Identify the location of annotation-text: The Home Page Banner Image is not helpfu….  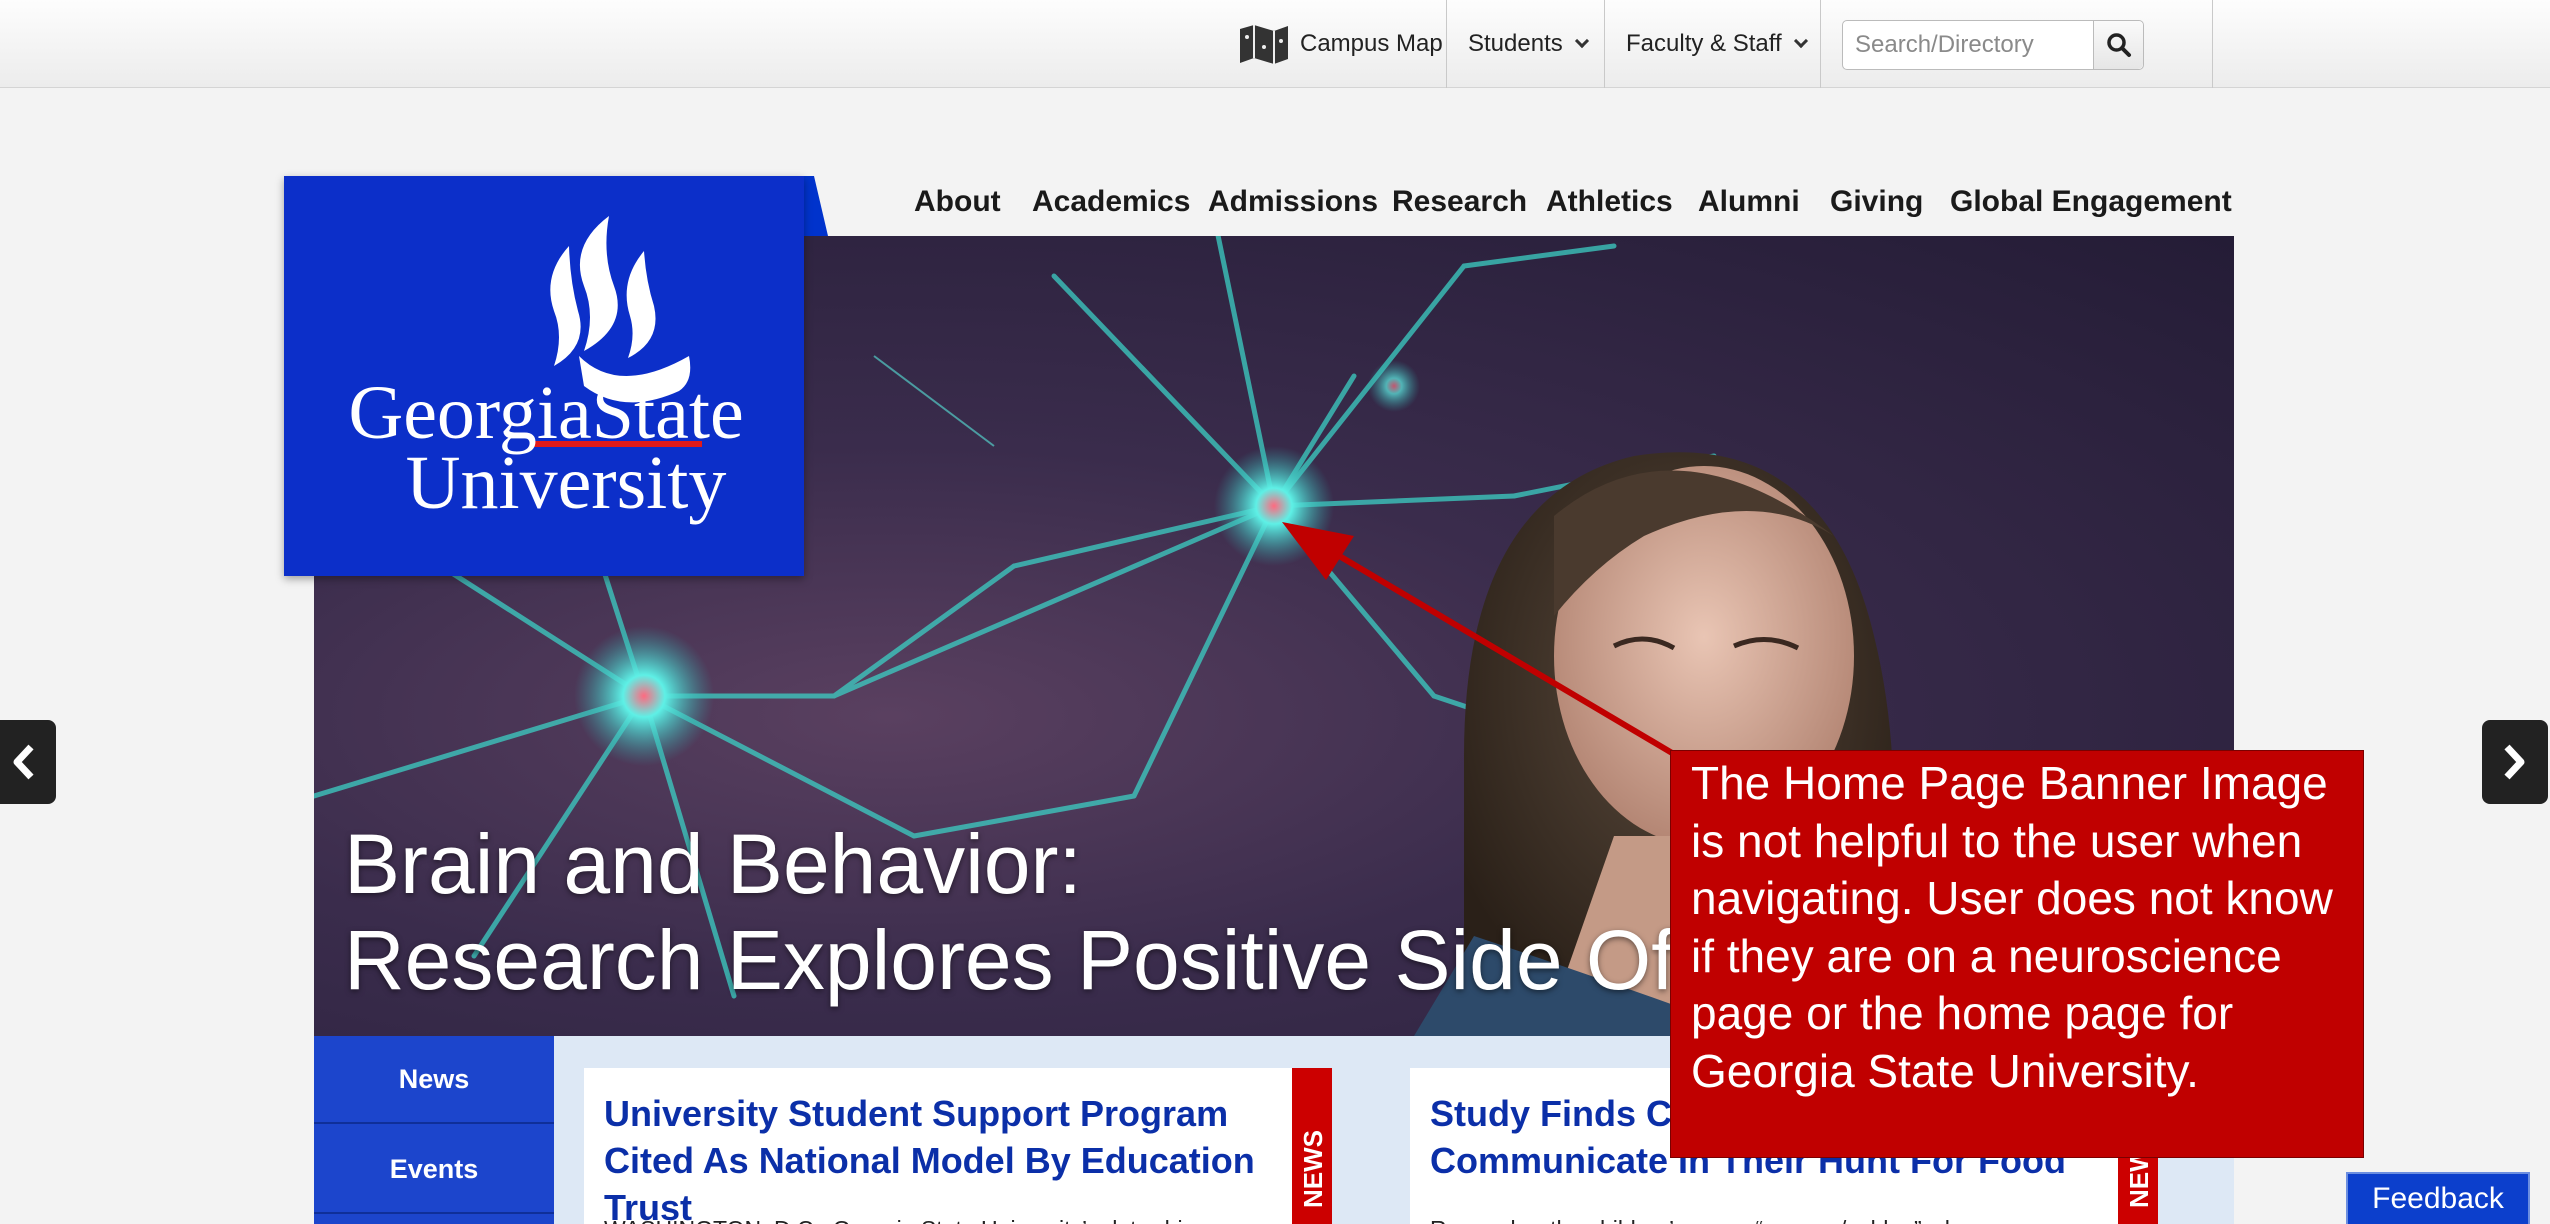
(2012, 927).